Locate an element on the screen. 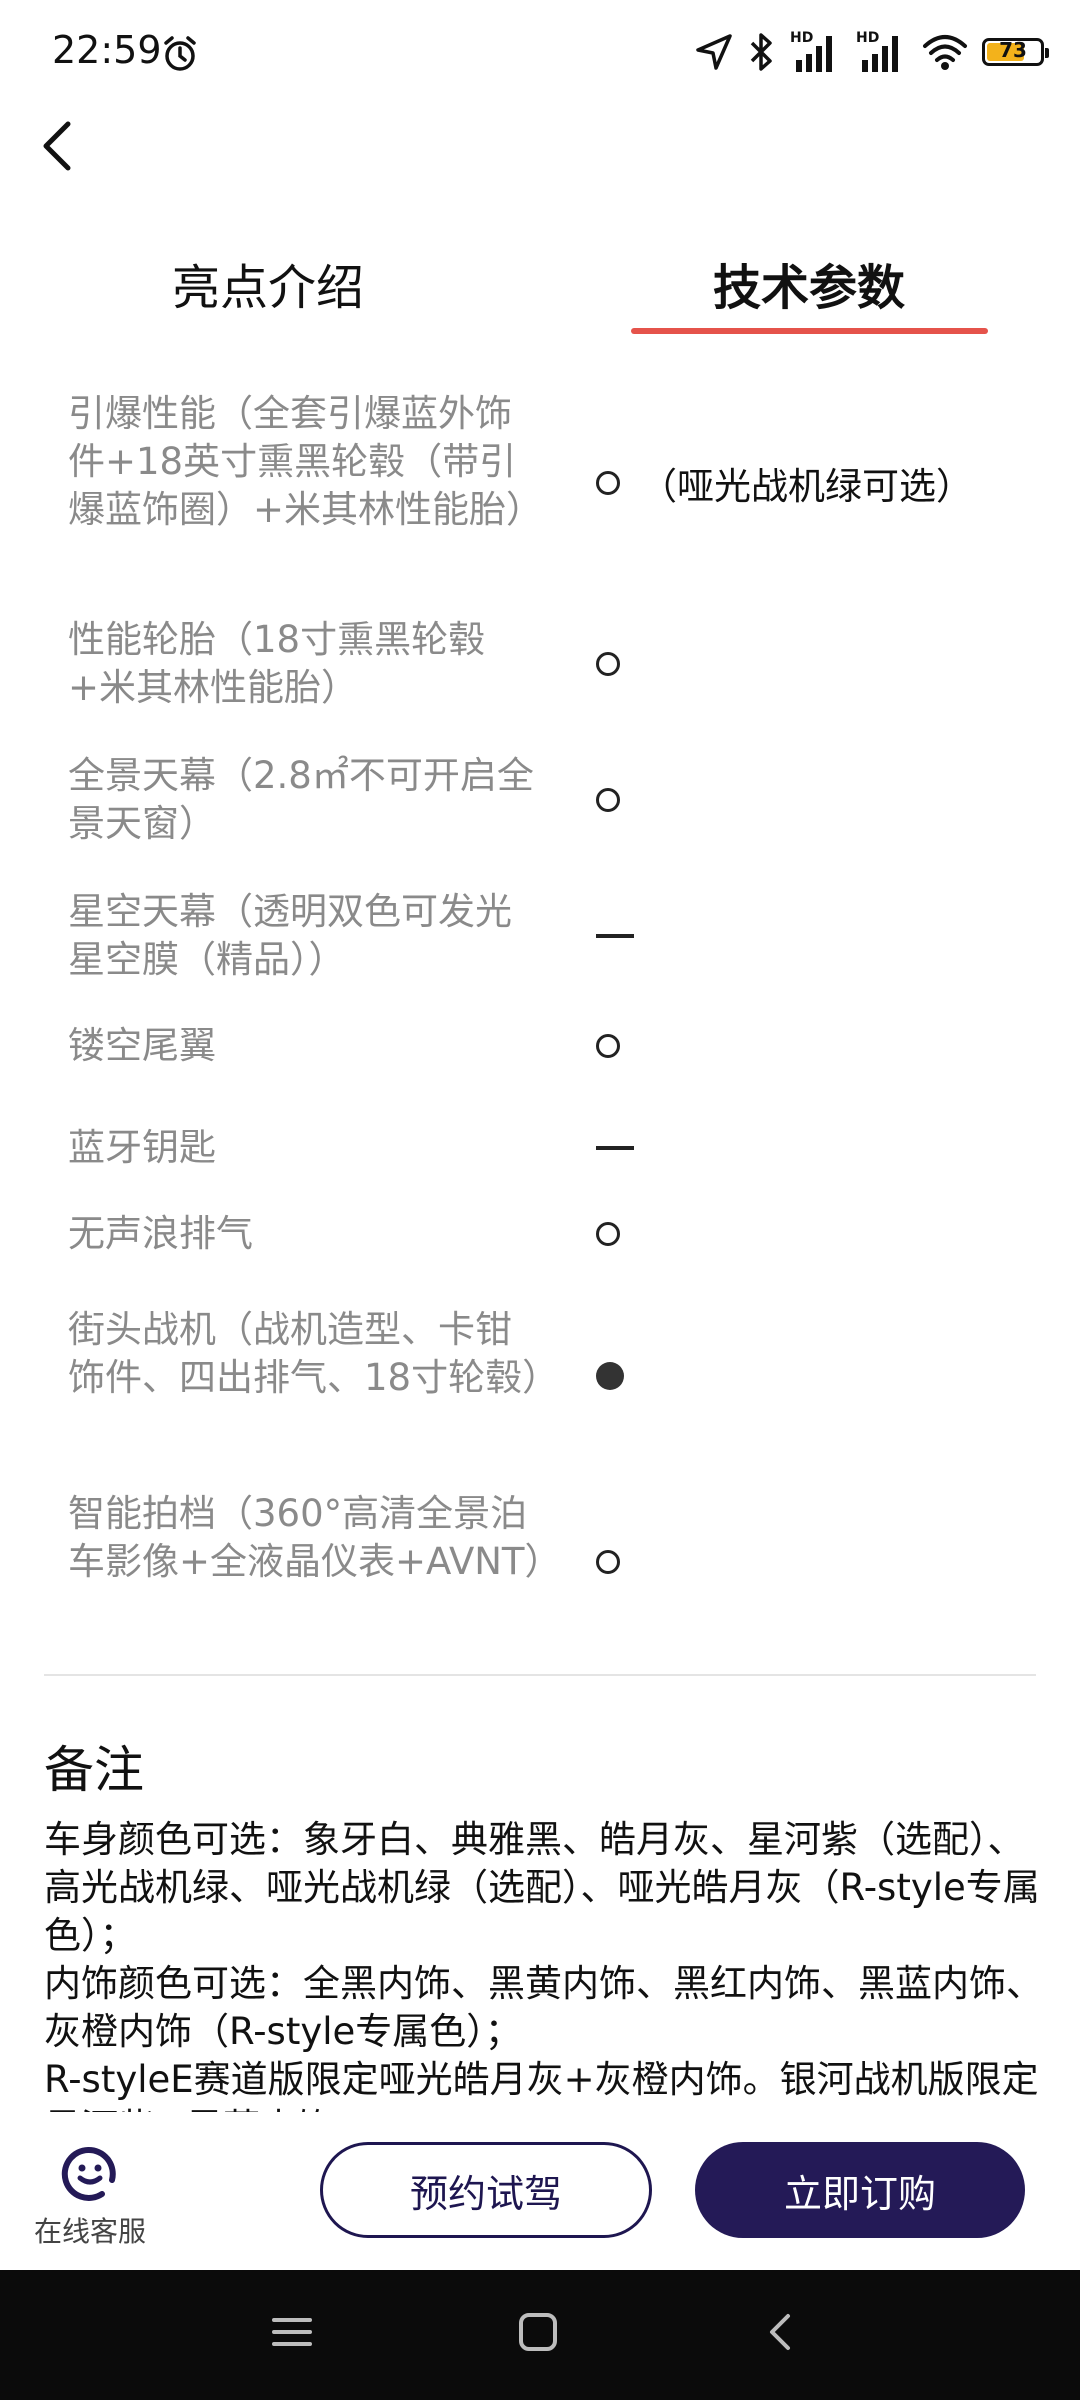 The image size is (1080, 2400). spec-label: 智能拍档（360°高清全景泊车影像+全液晶仪表+AVNT） is located at coordinates (315, 1537).